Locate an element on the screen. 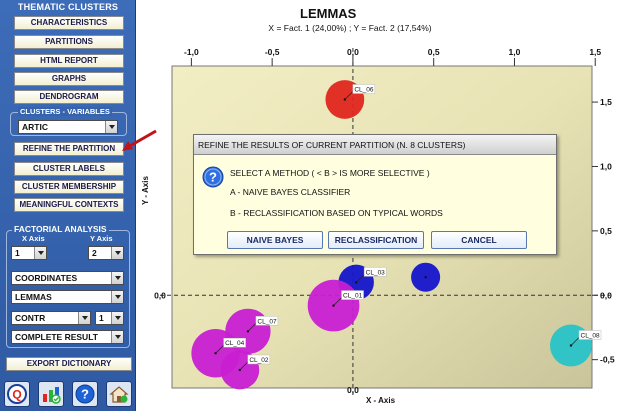  cluster-label: CL_02 is located at coordinates (259, 360).